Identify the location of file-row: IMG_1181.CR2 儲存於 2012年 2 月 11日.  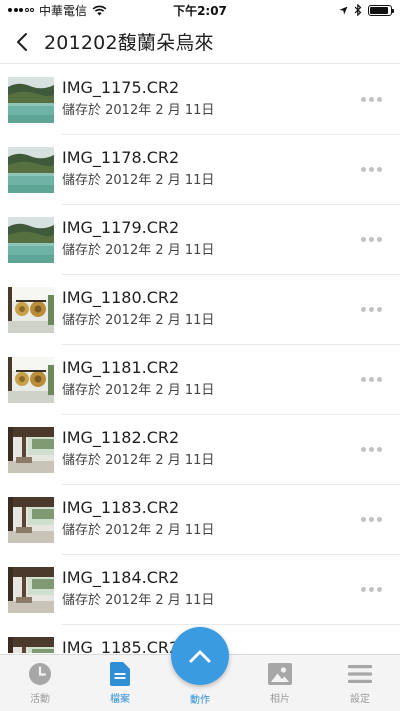
(200, 380).